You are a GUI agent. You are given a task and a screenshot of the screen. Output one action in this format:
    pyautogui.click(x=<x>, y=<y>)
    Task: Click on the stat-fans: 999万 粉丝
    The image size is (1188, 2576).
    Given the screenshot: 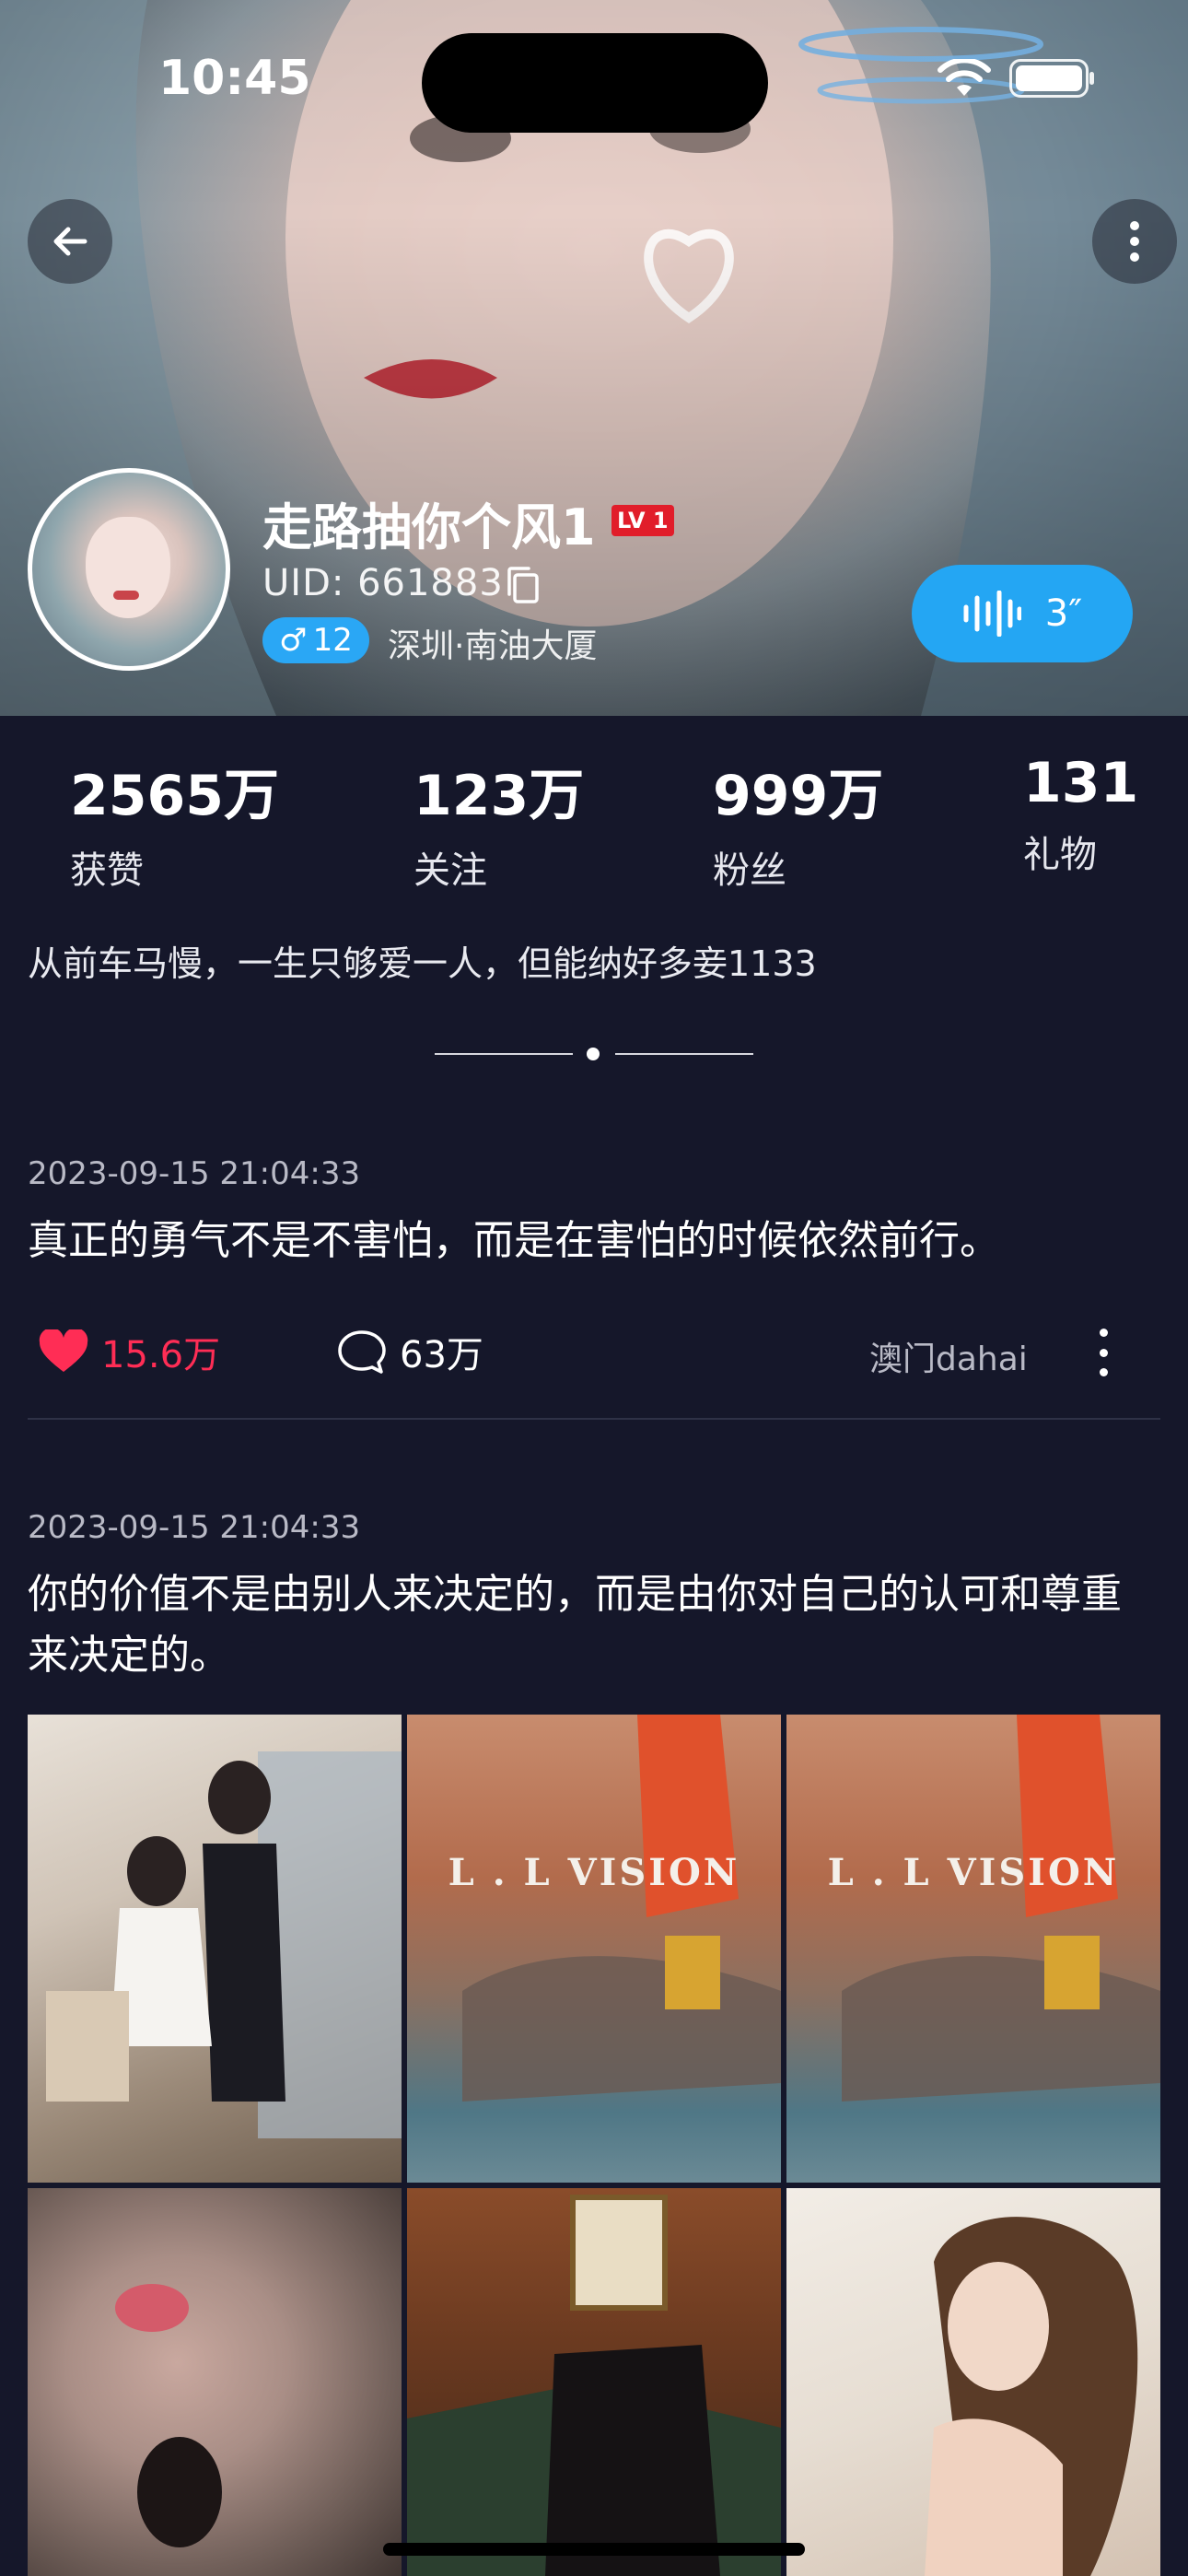 What is the action you would take?
    pyautogui.click(x=798, y=822)
    